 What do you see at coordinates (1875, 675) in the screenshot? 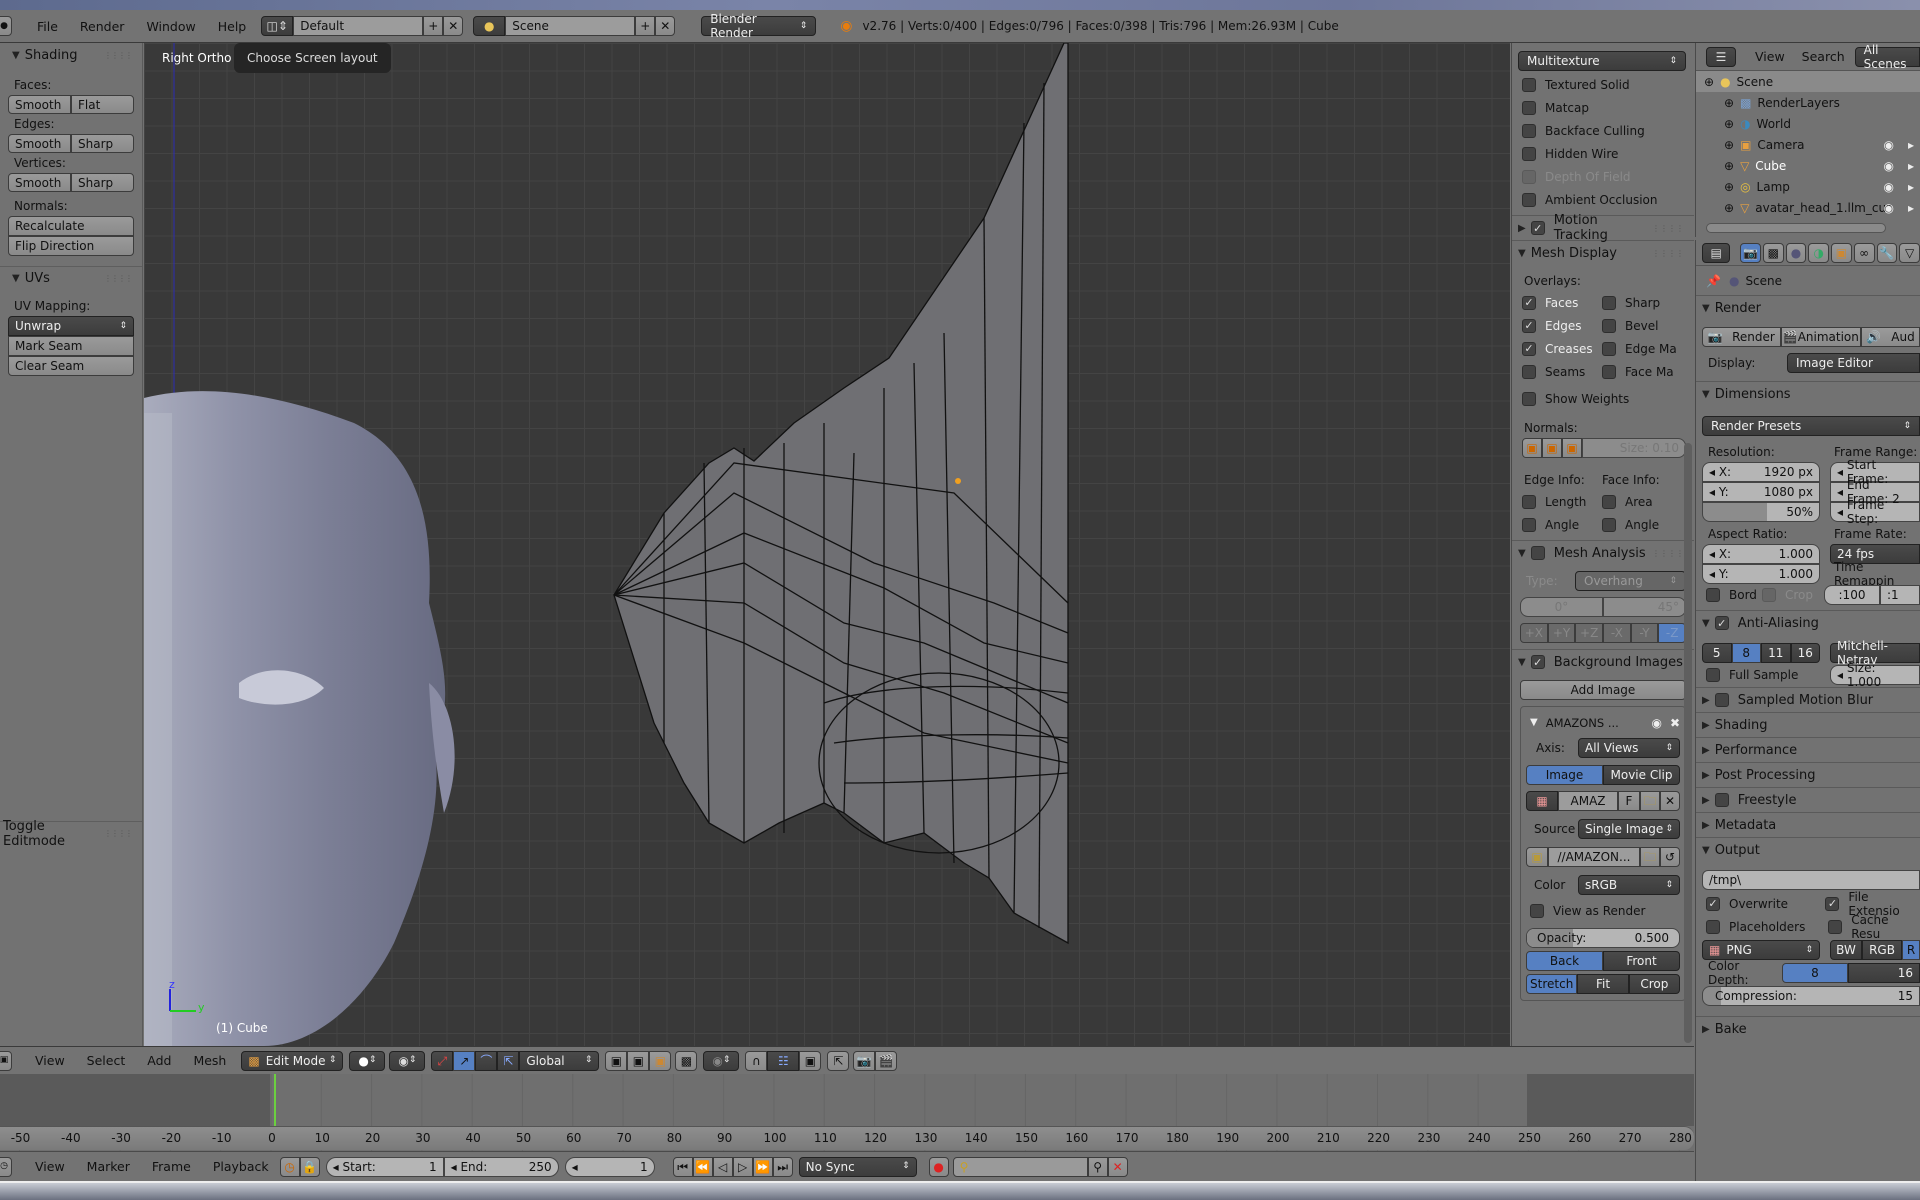
I see `aa-size-field: ◂ Size: 1.000` at bounding box center [1875, 675].